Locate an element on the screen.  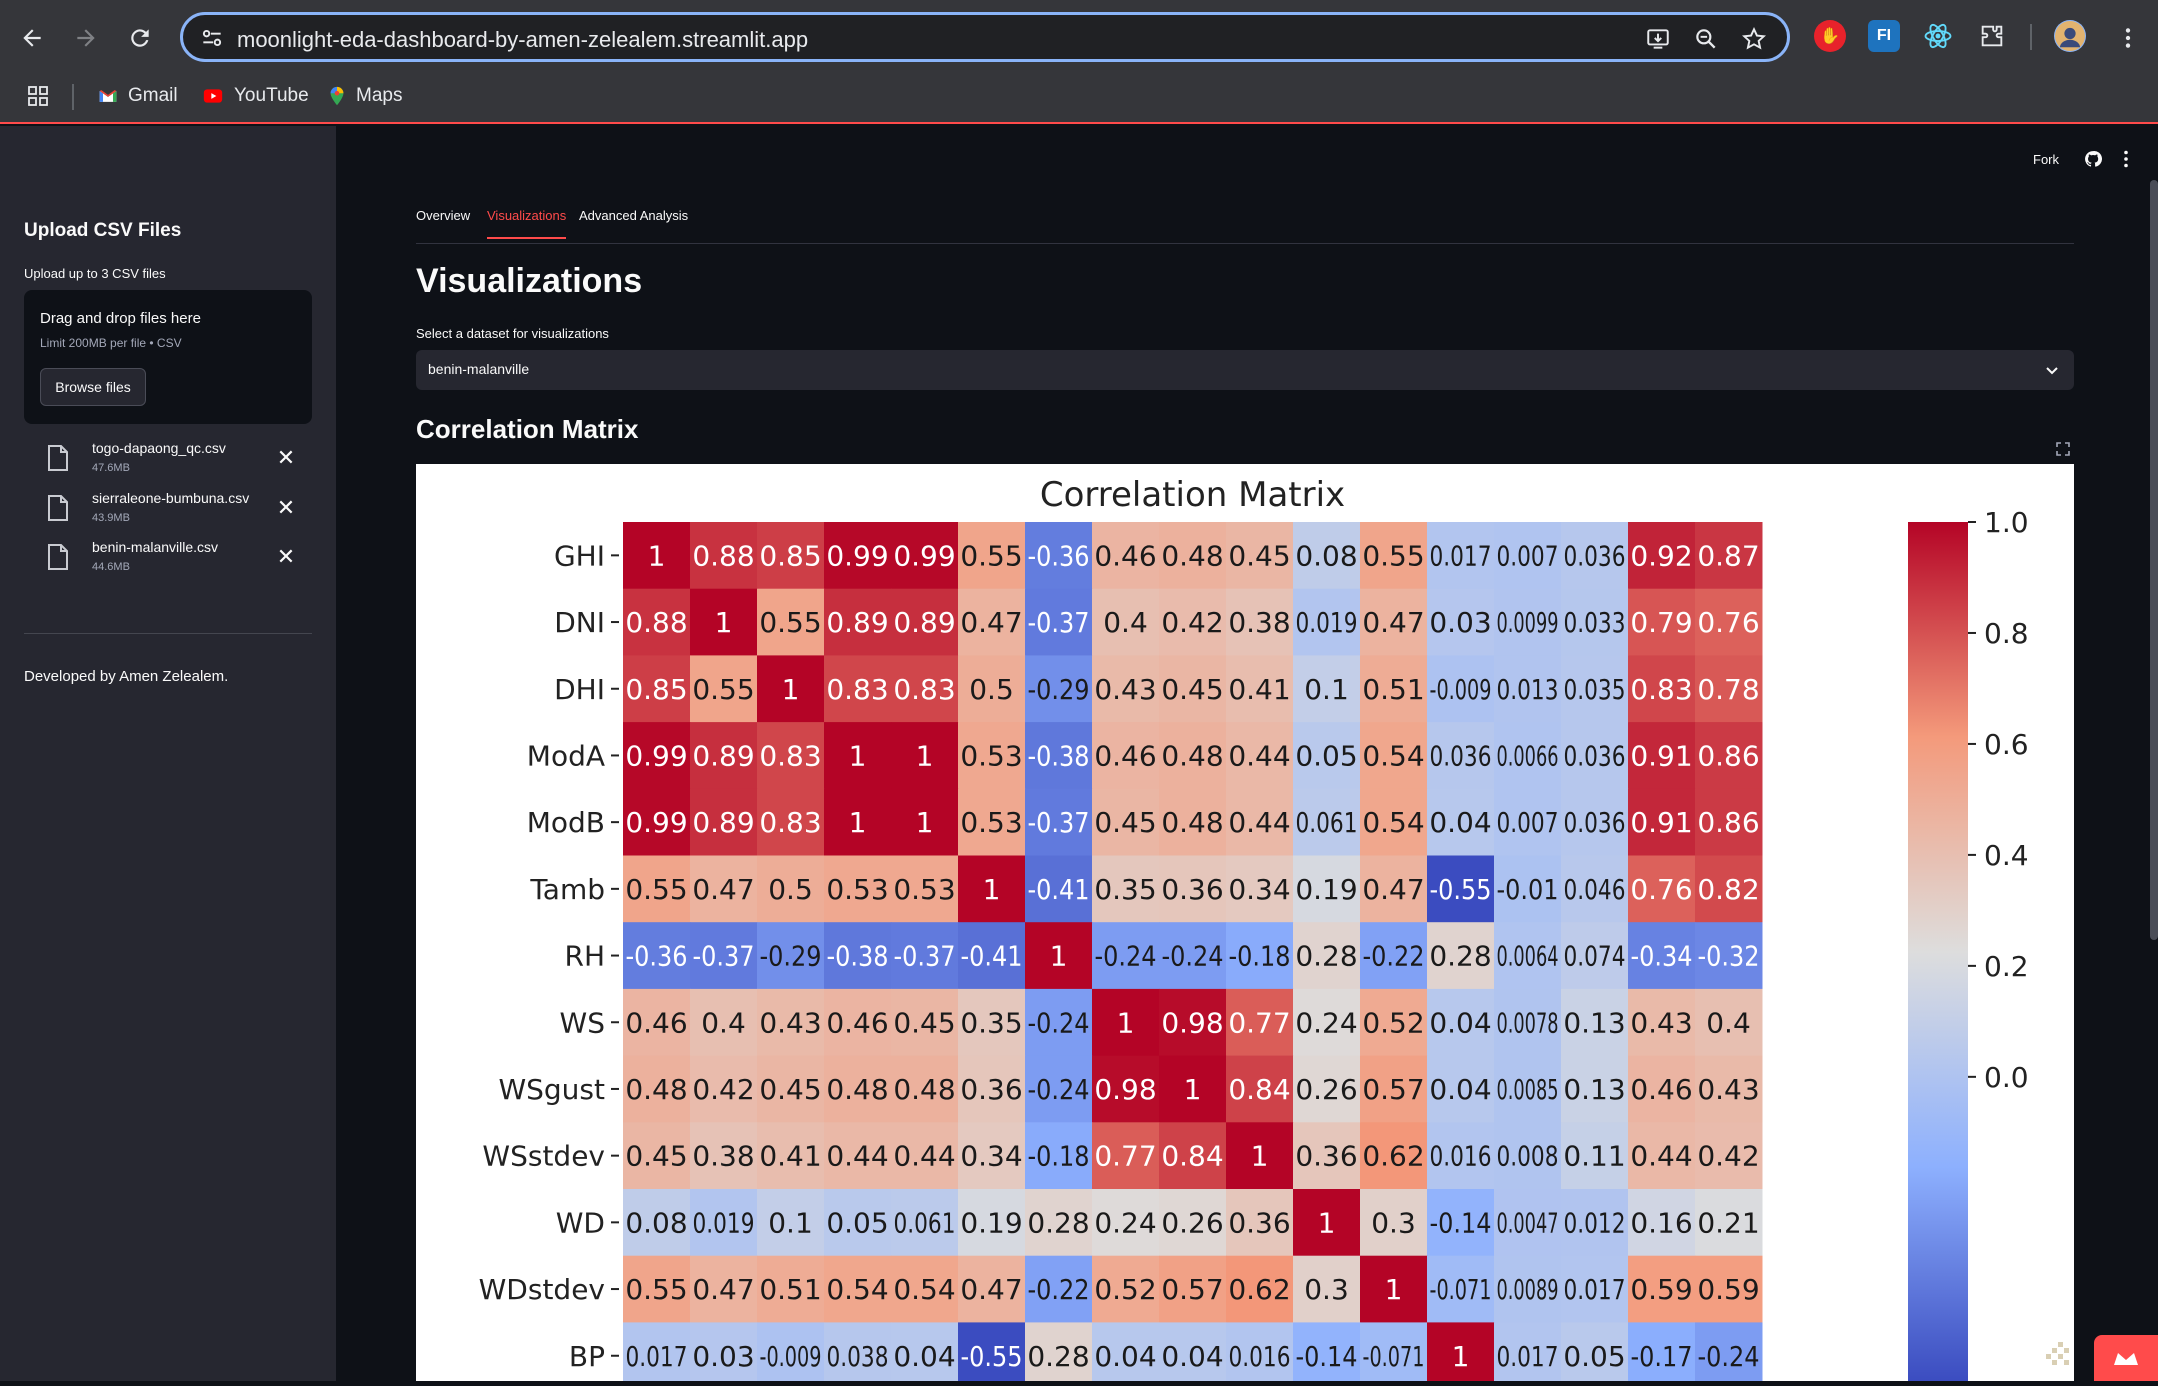
cell-value-label: 0.43 is located at coordinates (1661, 1022).